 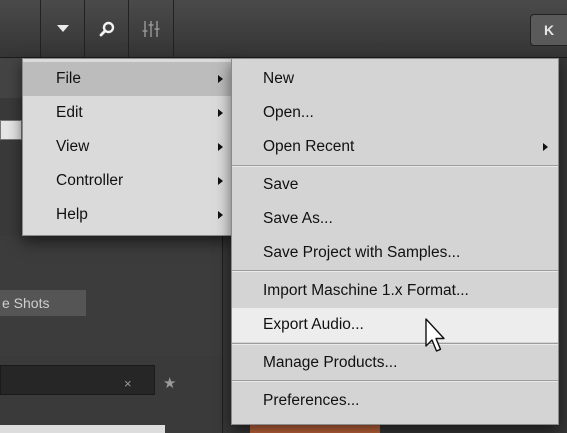 I want to click on library-search-field, so click(x=77, y=380).